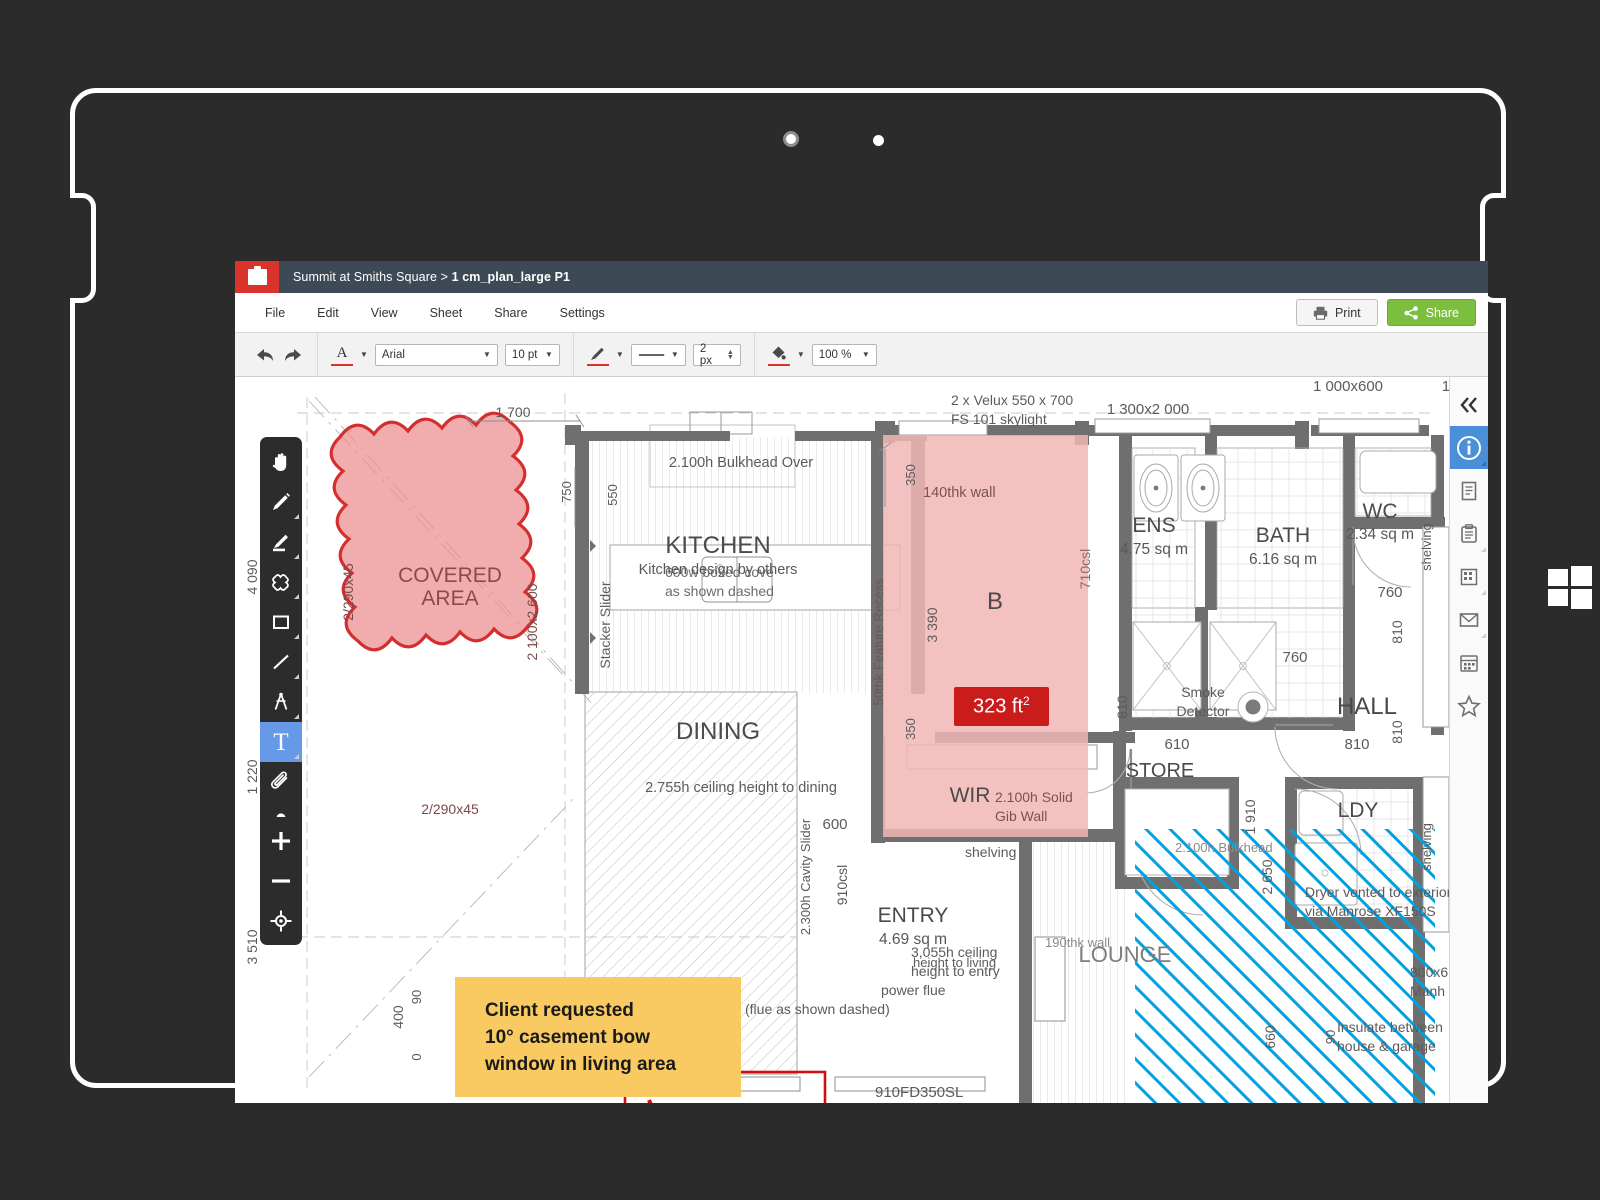 Image resolution: width=1600 pixels, height=1200 pixels. Describe the element at coordinates (1250, 816) in the screenshot. I see `svg-text: 1 910` at that location.